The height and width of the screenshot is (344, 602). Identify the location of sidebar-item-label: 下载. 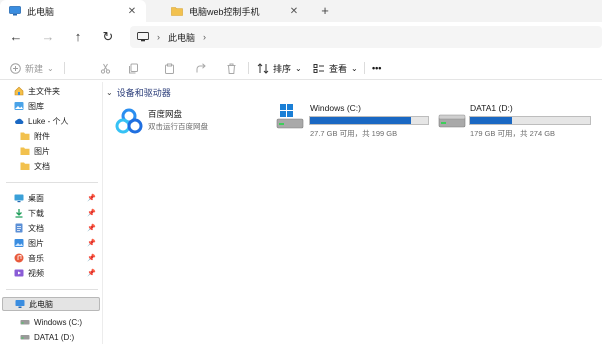
(36, 213).